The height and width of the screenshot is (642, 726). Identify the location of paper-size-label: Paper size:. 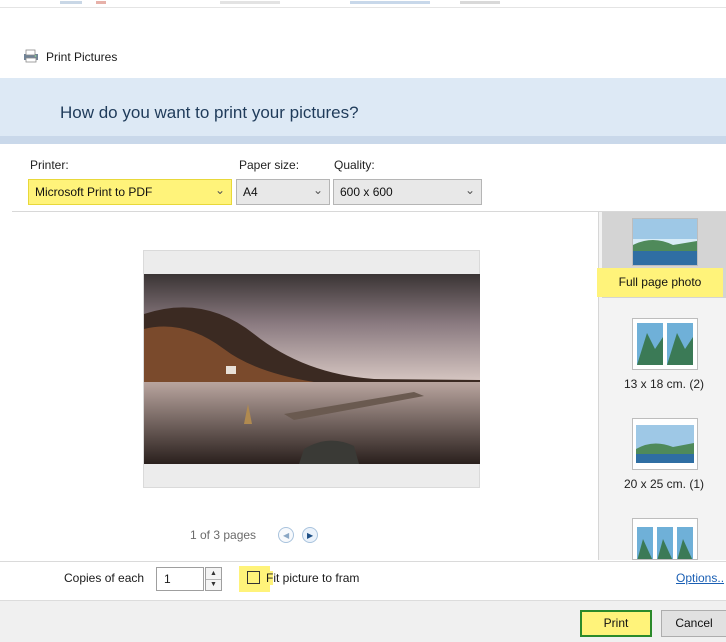
(269, 165).